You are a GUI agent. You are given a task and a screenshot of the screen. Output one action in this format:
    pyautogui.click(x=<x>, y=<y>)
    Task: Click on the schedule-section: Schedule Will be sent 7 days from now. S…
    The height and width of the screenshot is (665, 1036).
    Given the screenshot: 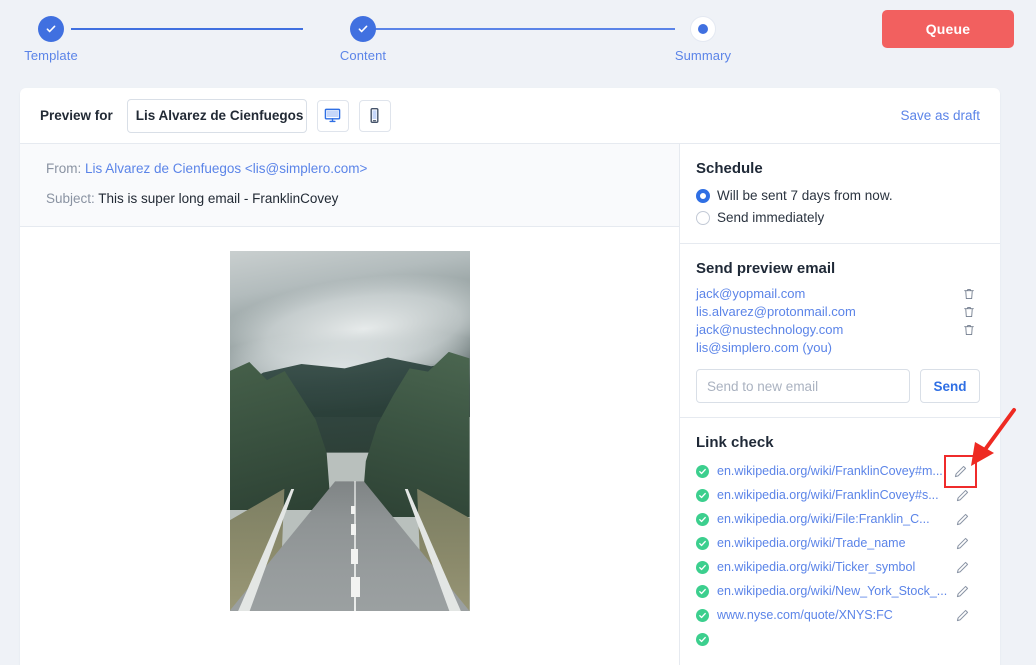 What is the action you would take?
    pyautogui.click(x=840, y=194)
    